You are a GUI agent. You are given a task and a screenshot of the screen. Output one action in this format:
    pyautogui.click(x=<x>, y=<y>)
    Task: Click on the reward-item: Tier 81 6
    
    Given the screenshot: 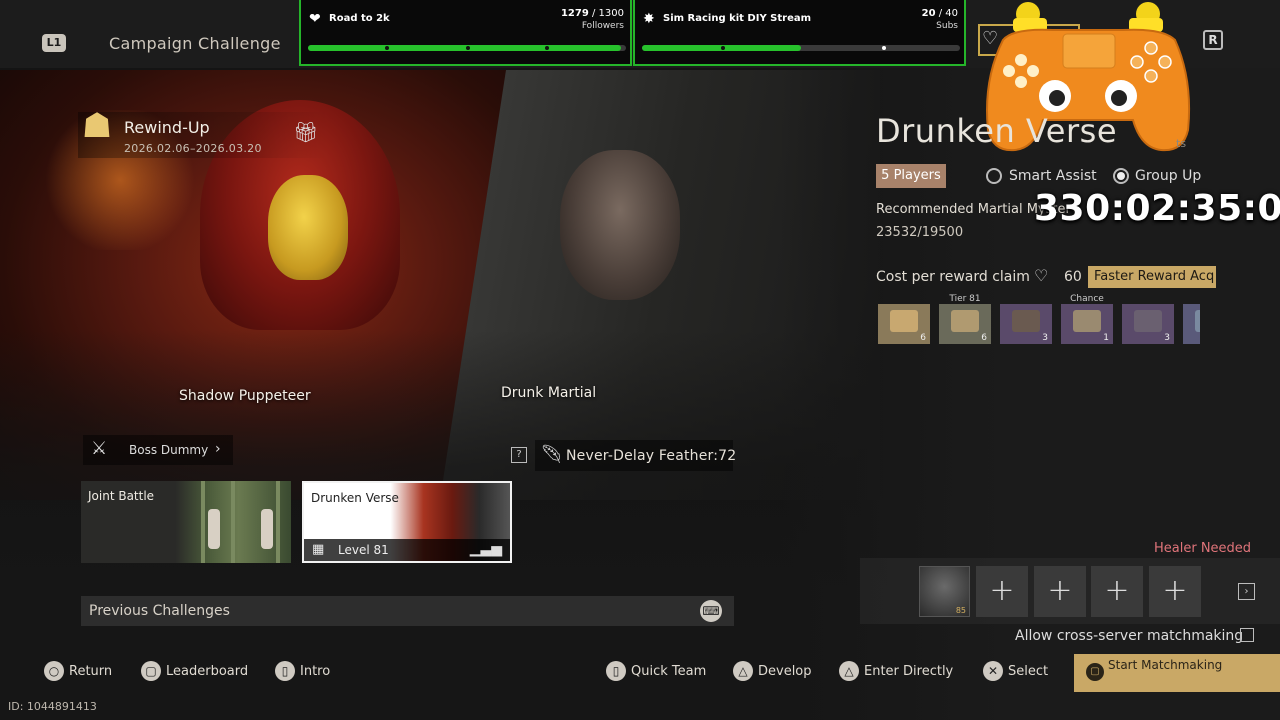 What is the action you would take?
    pyautogui.click(x=965, y=319)
    